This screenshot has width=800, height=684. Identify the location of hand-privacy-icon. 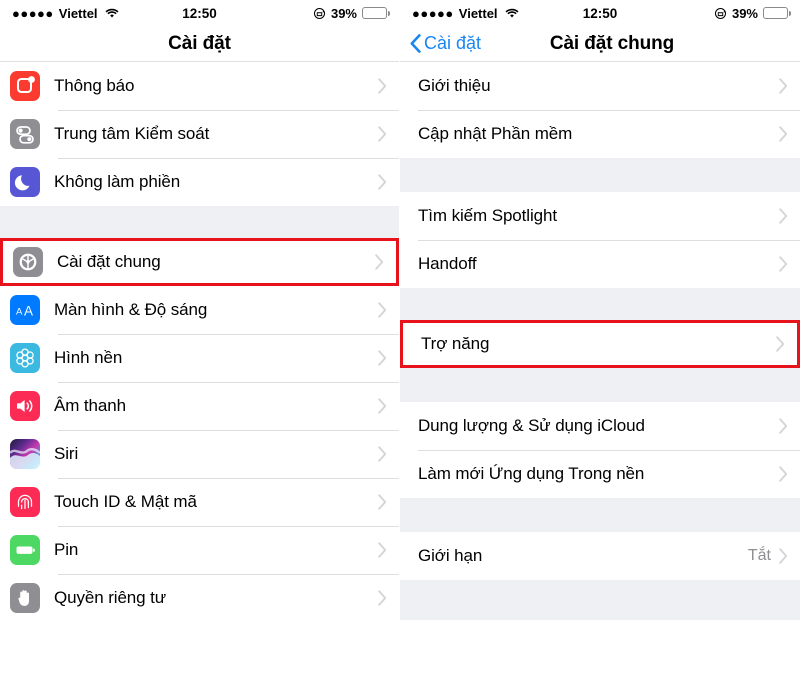
(25, 598).